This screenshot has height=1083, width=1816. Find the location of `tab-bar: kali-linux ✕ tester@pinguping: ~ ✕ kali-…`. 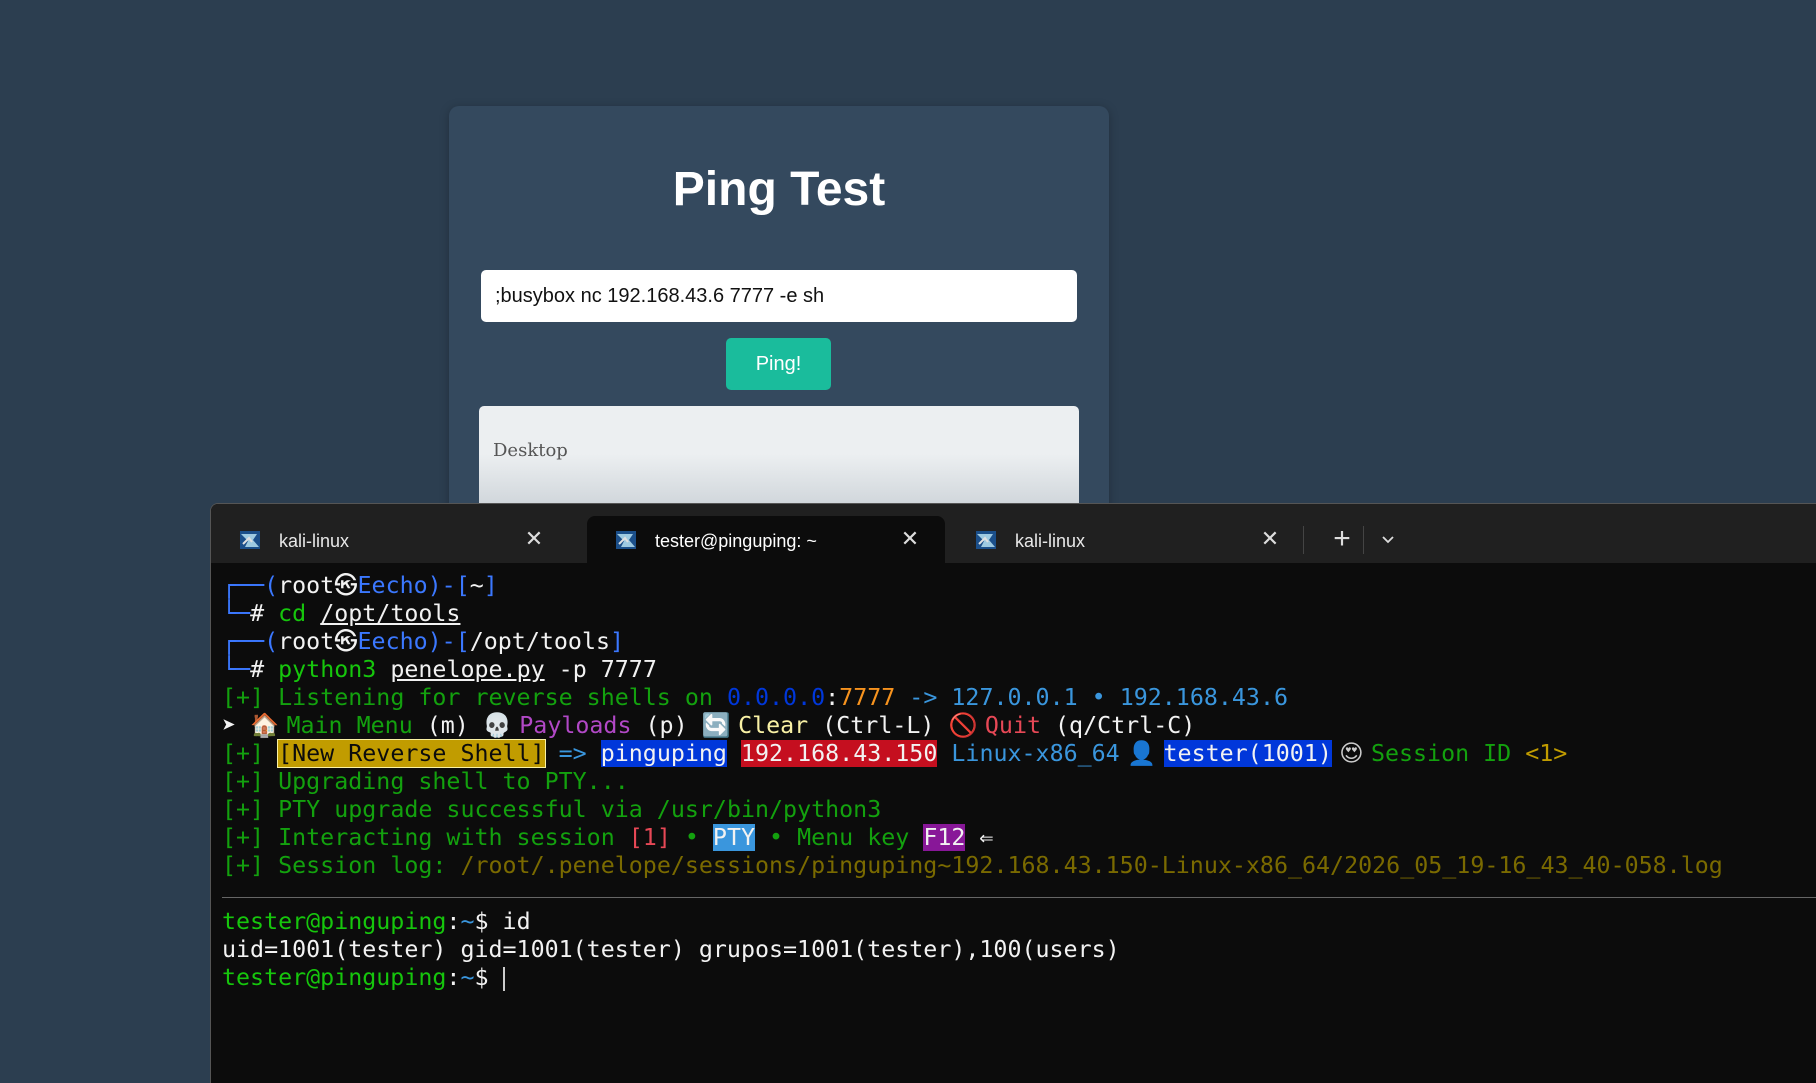

tab-bar: kali-linux ✕ tester@pinguping: ~ ✕ kali-… is located at coordinates (1013, 533).